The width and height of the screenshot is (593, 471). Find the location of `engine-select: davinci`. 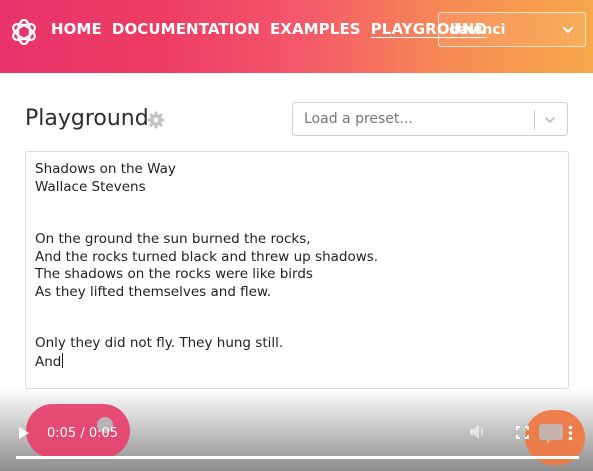

engine-select: davinci is located at coordinates (512, 29).